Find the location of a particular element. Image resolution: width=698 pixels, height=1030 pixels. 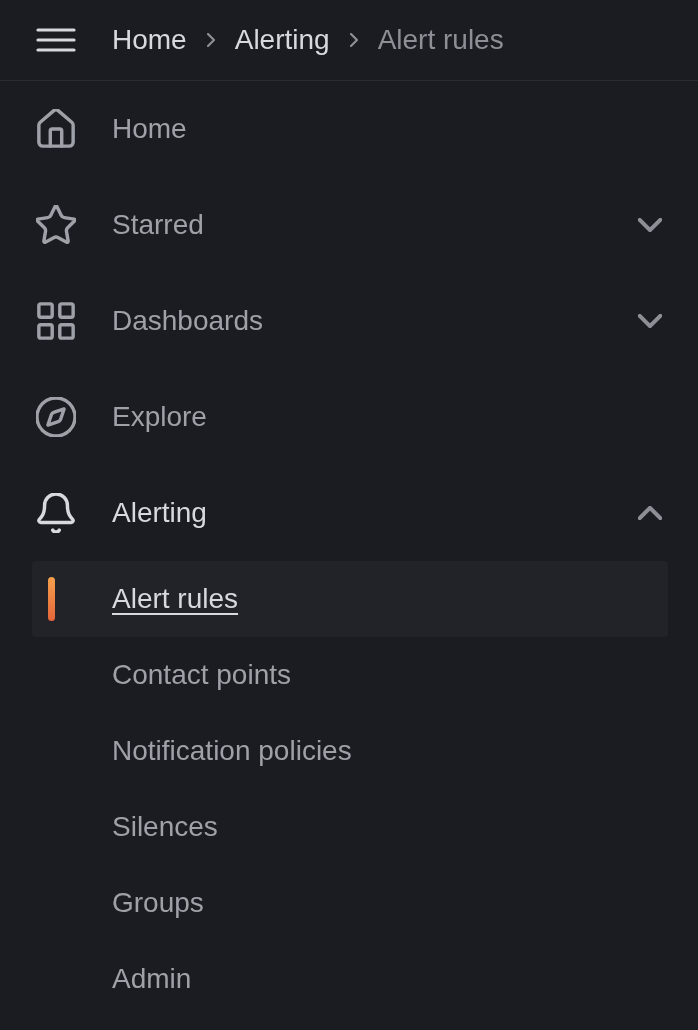

compass-icon is located at coordinates (56, 417).